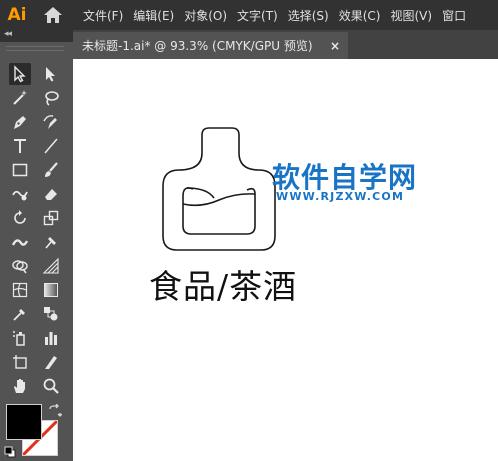  Describe the element at coordinates (218, 190) in the screenshot. I see `bottle-icon-artwork` at that location.